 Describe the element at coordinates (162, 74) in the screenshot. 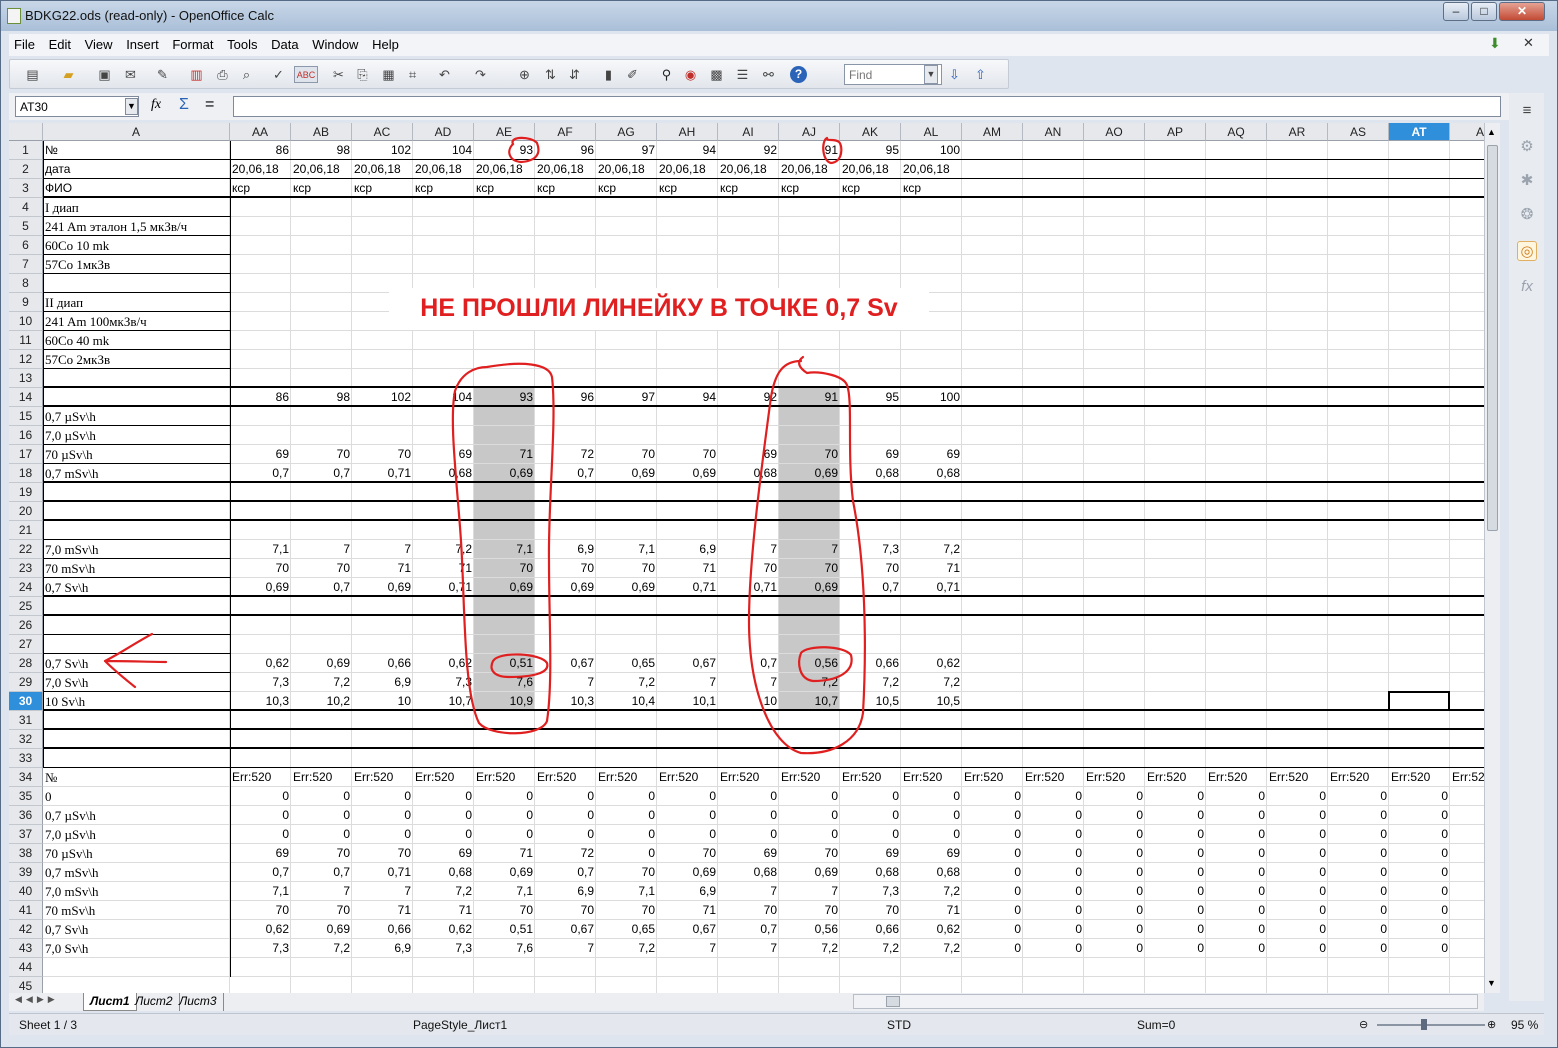

I see `edit-file-icon: ✎` at that location.